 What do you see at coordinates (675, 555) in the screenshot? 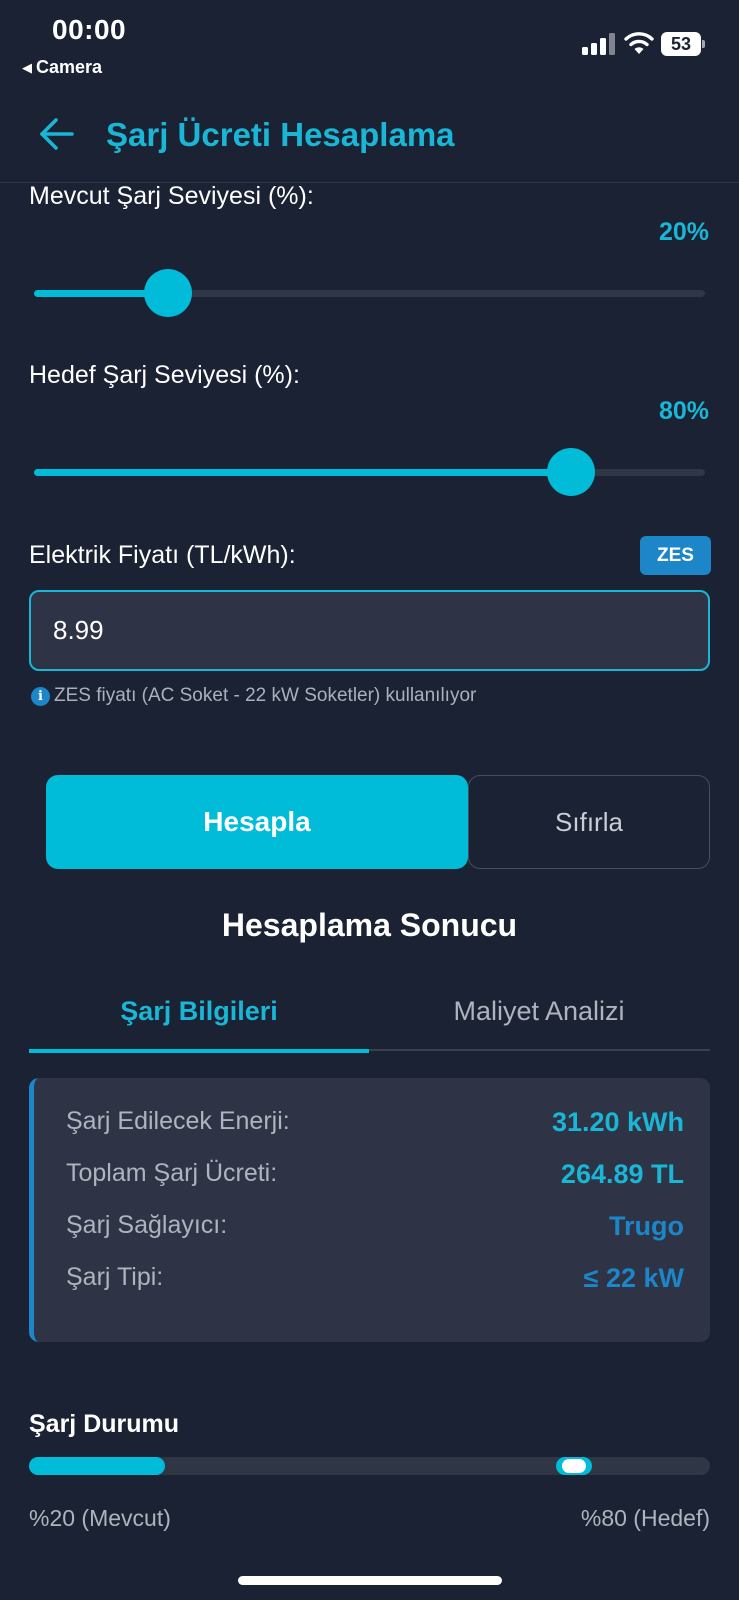
I see `provider-badge: ZES` at bounding box center [675, 555].